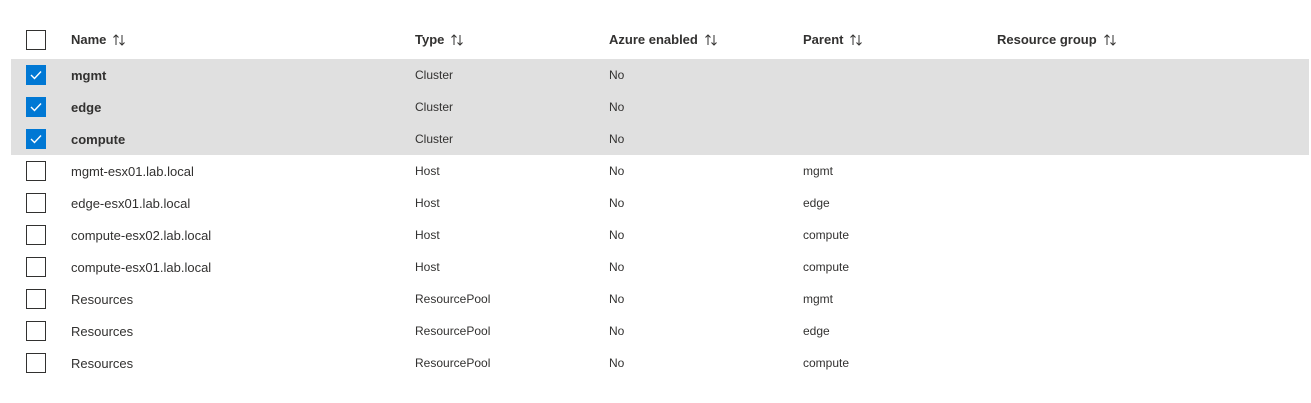 This screenshot has width=1311, height=403. Describe the element at coordinates (131, 203) in the screenshot. I see `cell-name: edge-esx01.lab.local` at that location.